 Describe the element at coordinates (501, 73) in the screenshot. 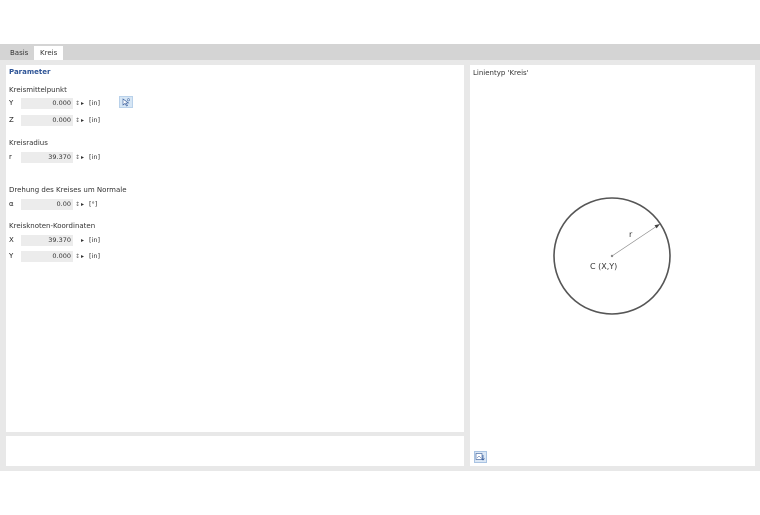

I see `diagram-title: Linientyp 'Kreis'` at that location.